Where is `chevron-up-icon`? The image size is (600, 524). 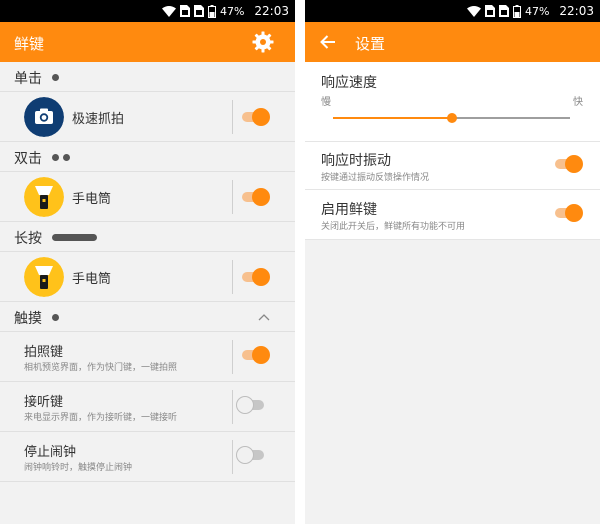
chevron-up-icon is located at coordinates (264, 317).